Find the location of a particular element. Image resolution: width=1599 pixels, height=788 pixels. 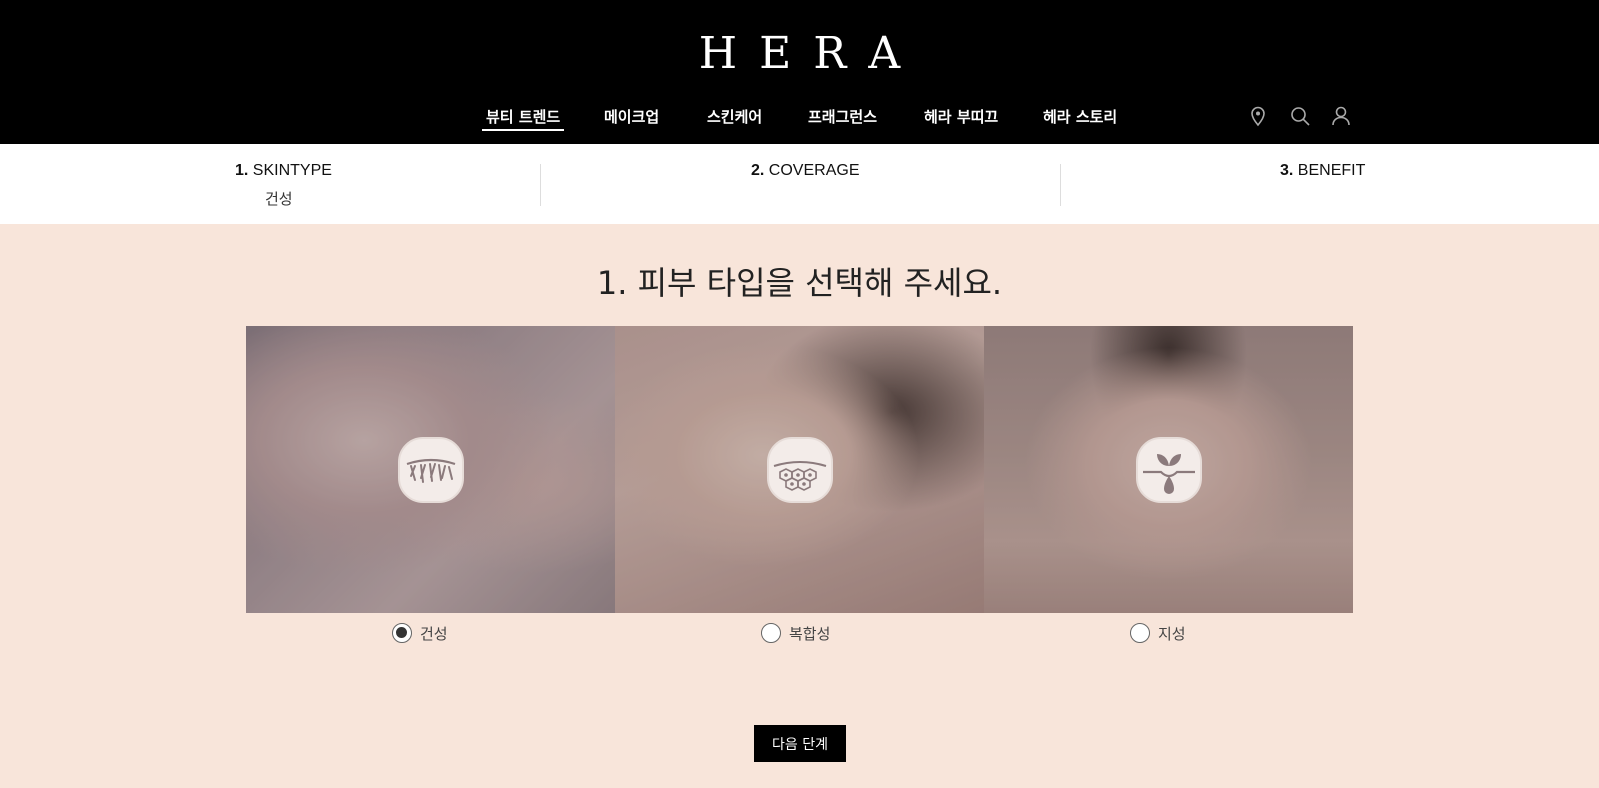

step-name: BENEFIT is located at coordinates (1331, 170).